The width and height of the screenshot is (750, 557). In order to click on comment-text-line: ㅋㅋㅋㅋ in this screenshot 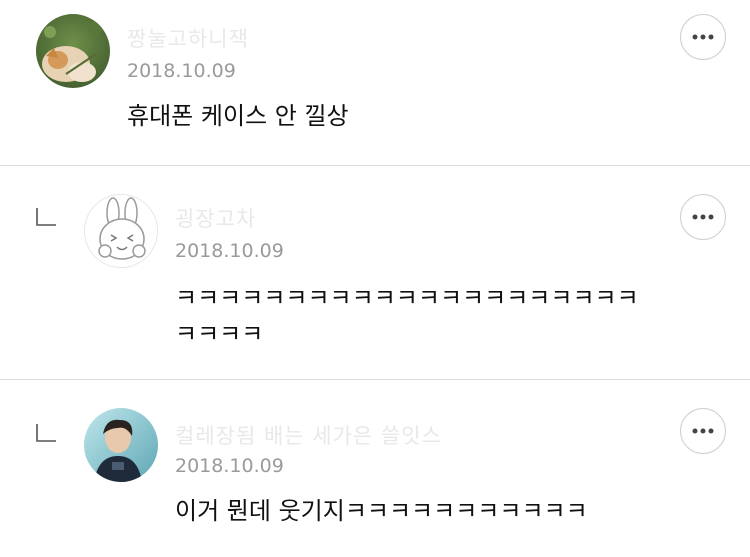, I will do `click(219, 334)`.